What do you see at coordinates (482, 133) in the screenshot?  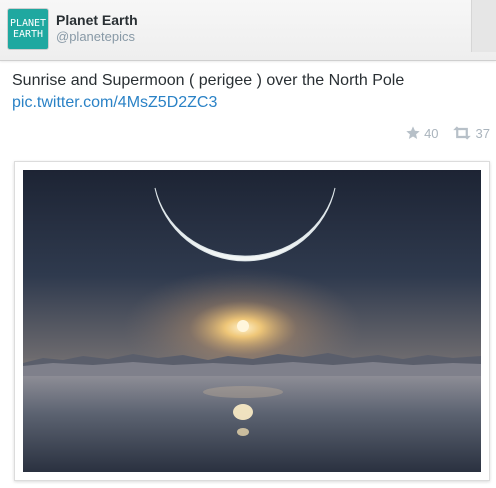 I see `retweet-count: 37` at bounding box center [482, 133].